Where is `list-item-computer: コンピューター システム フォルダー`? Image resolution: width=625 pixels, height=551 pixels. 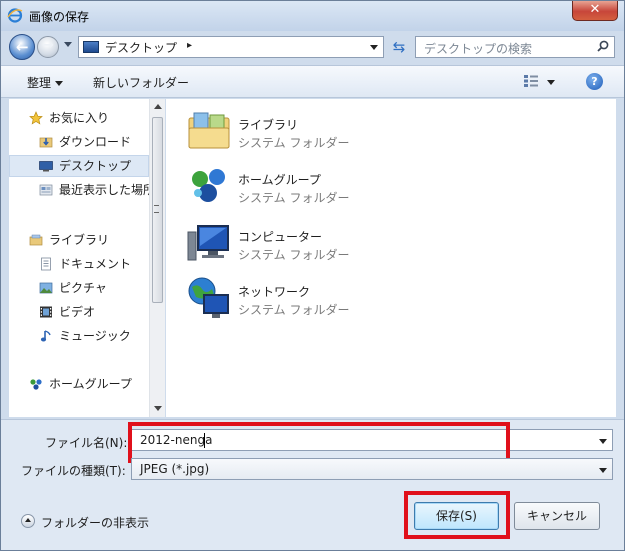
list-item-computer: コンピューター システム フォルダー is located at coordinates (316, 242).